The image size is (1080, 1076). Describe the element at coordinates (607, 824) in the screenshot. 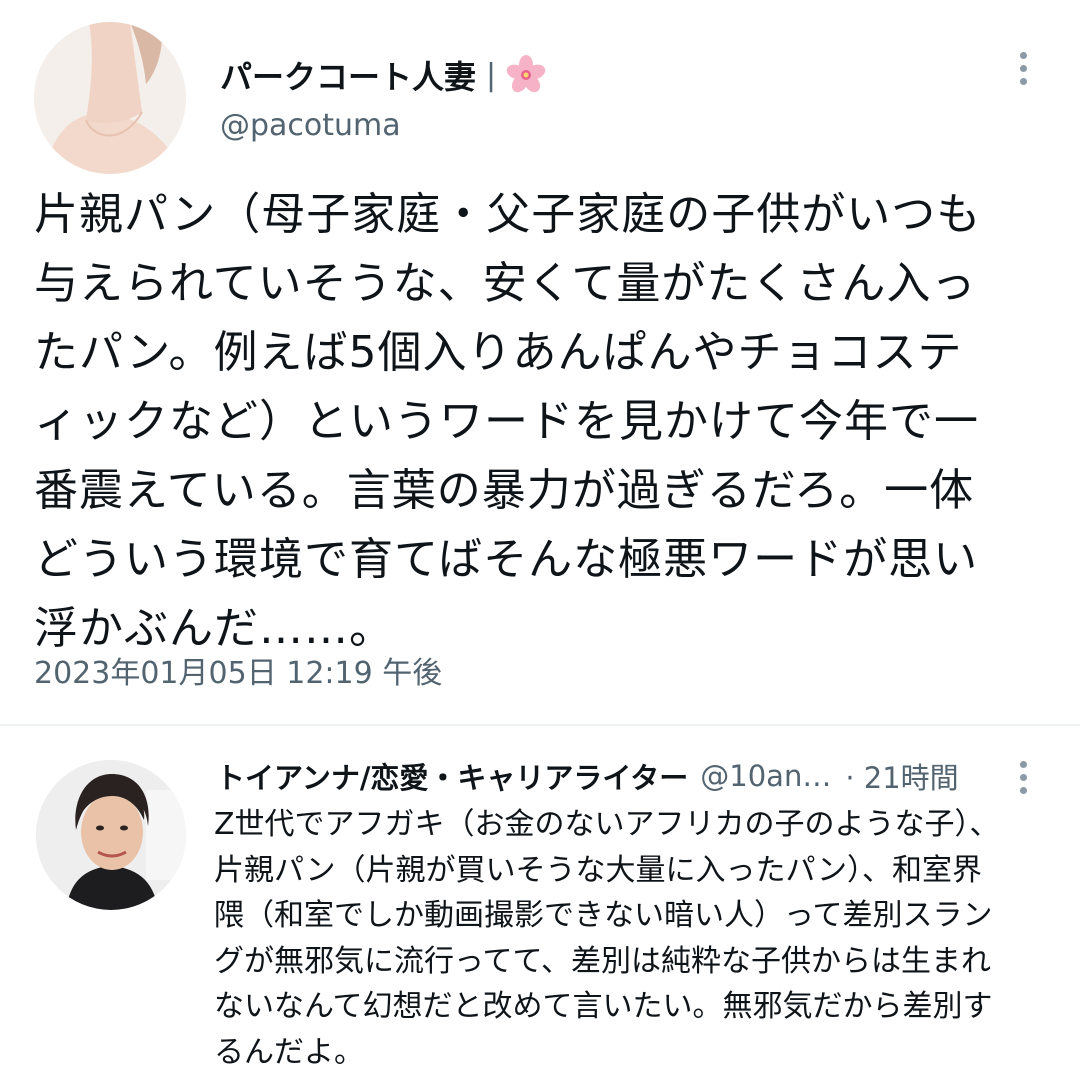

I see `reply-text-line: Z世代でアフガキ（お金のないアフリカの子のような子）、` at that location.